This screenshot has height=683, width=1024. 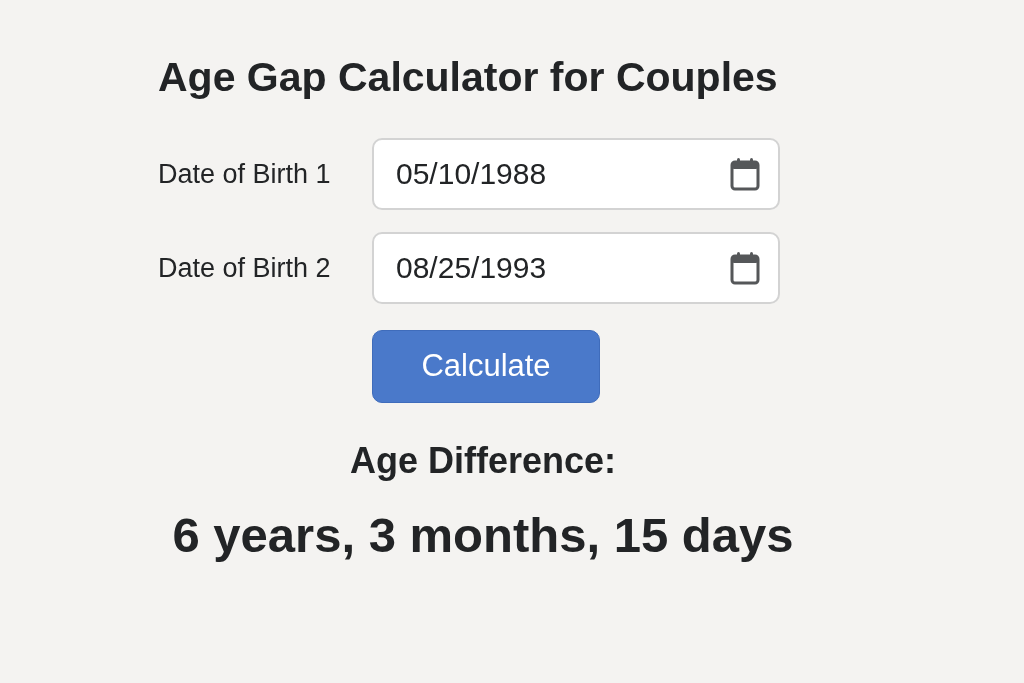 What do you see at coordinates (486, 366) in the screenshot?
I see `calculate-button: Calculate` at bounding box center [486, 366].